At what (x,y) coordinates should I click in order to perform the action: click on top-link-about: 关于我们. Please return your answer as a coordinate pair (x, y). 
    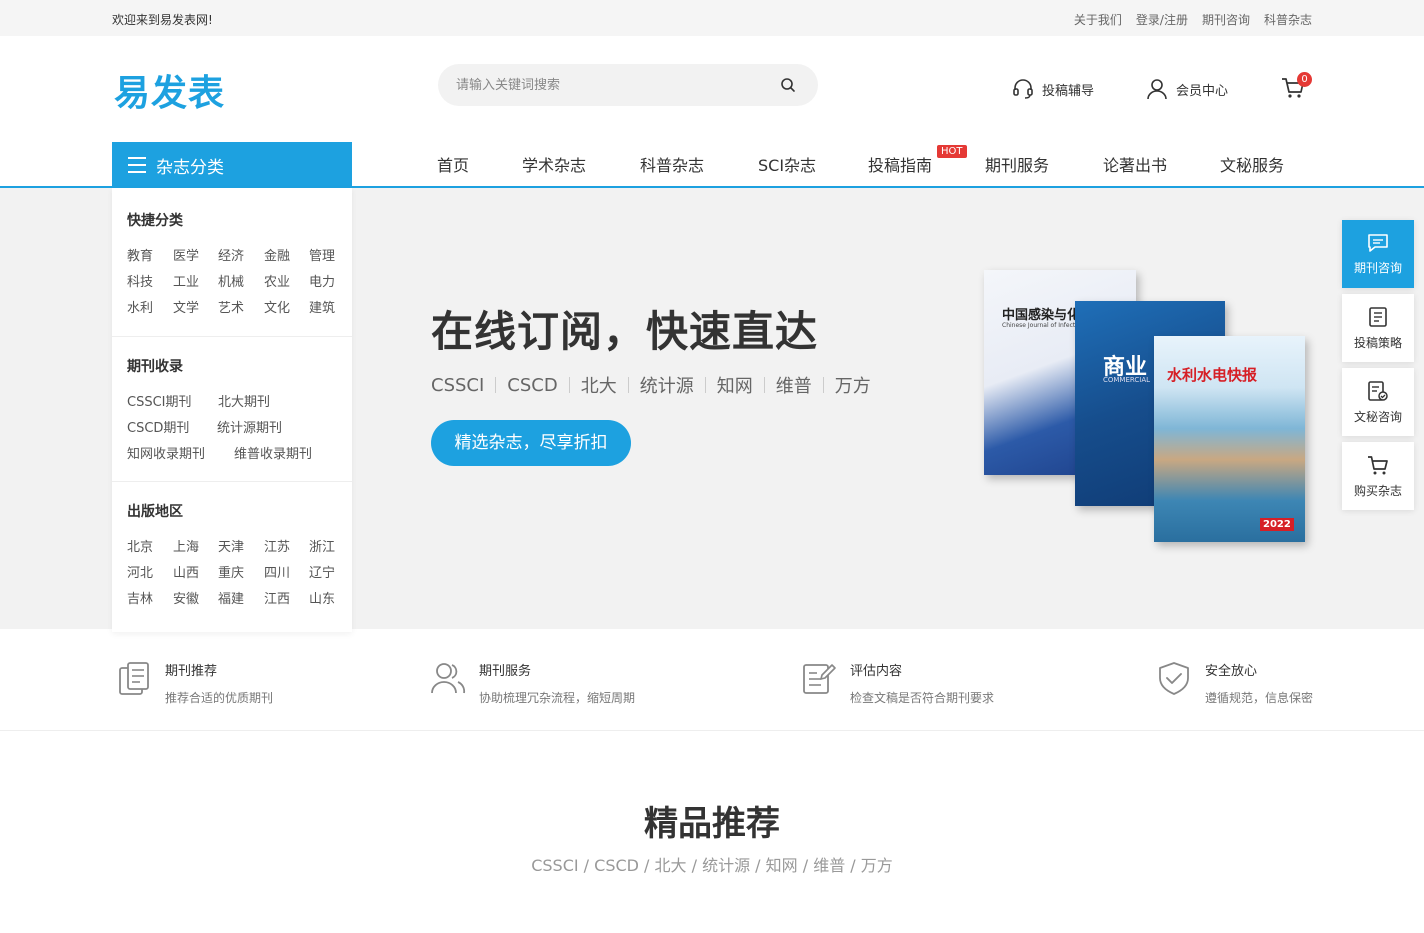
    Looking at the image, I should click on (1098, 19).